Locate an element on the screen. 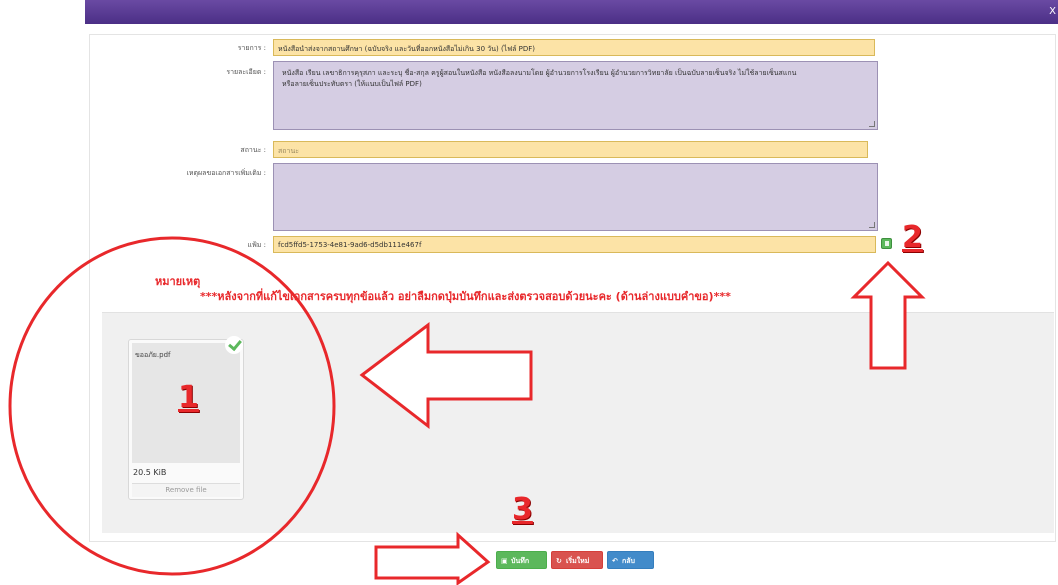  refresh-icon: ↻ is located at coordinates (559, 561).